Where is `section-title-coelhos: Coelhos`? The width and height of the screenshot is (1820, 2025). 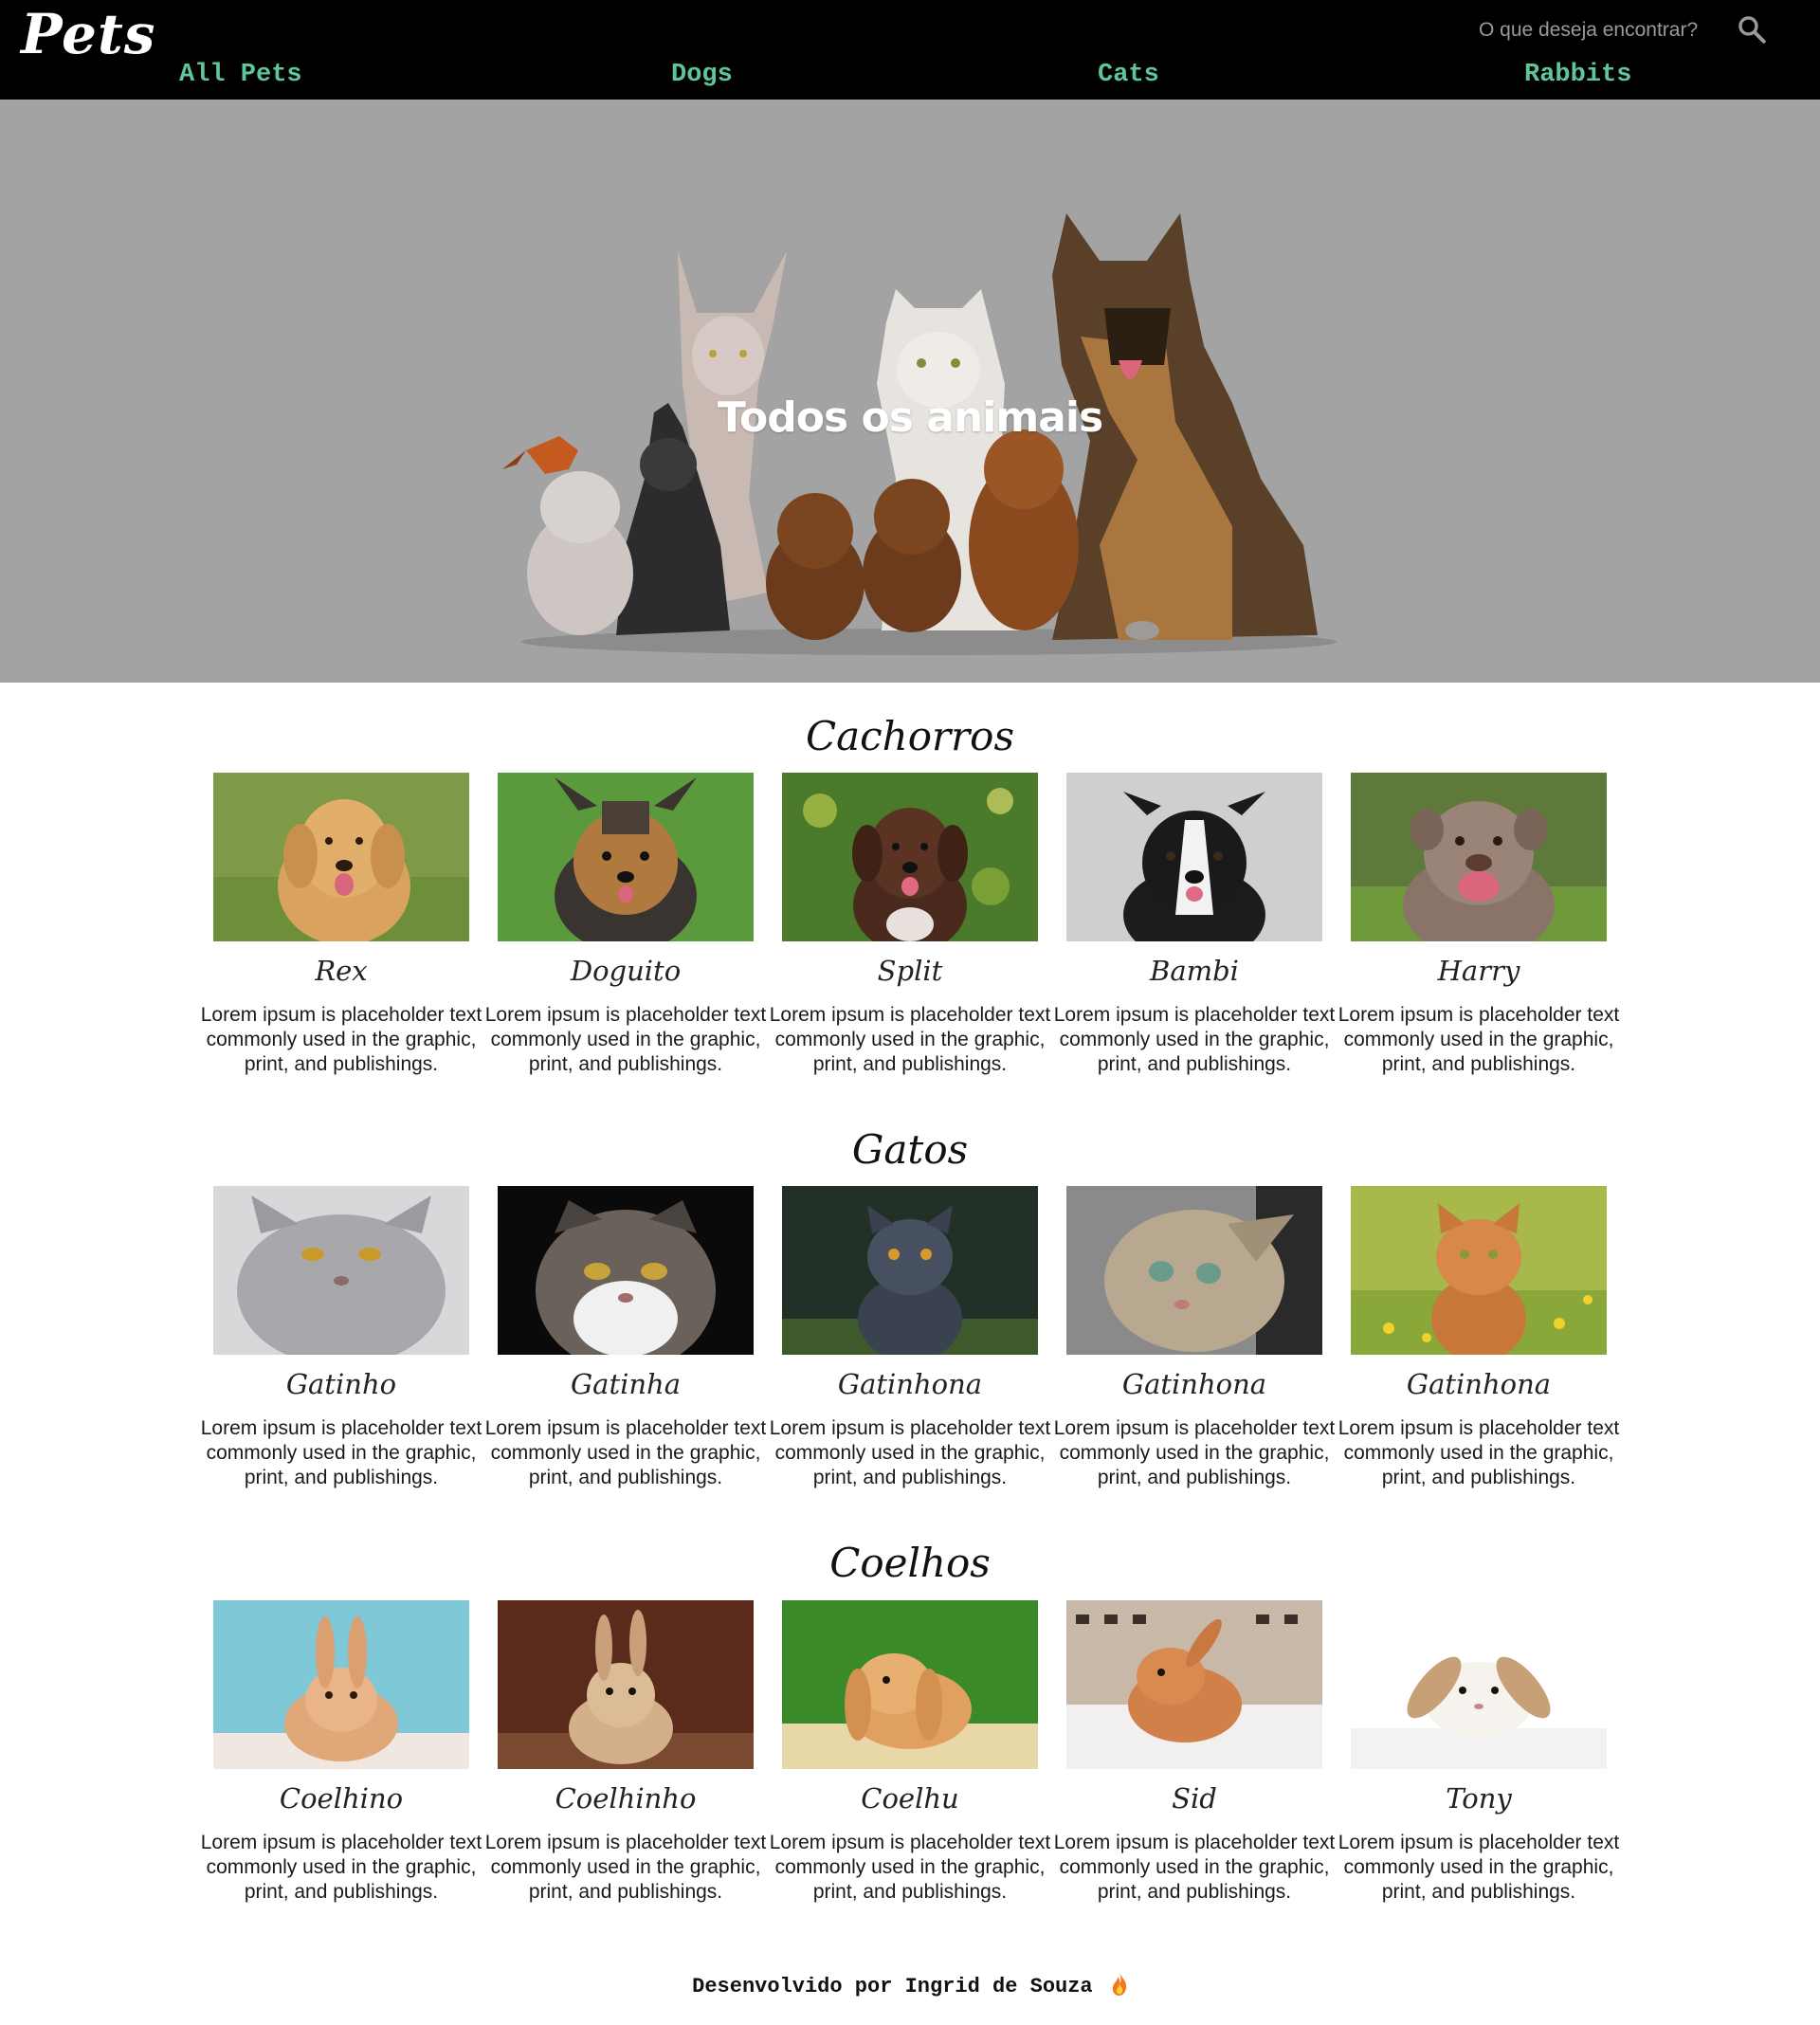
section-title-coelhos: Coelhos is located at coordinates (910, 1563).